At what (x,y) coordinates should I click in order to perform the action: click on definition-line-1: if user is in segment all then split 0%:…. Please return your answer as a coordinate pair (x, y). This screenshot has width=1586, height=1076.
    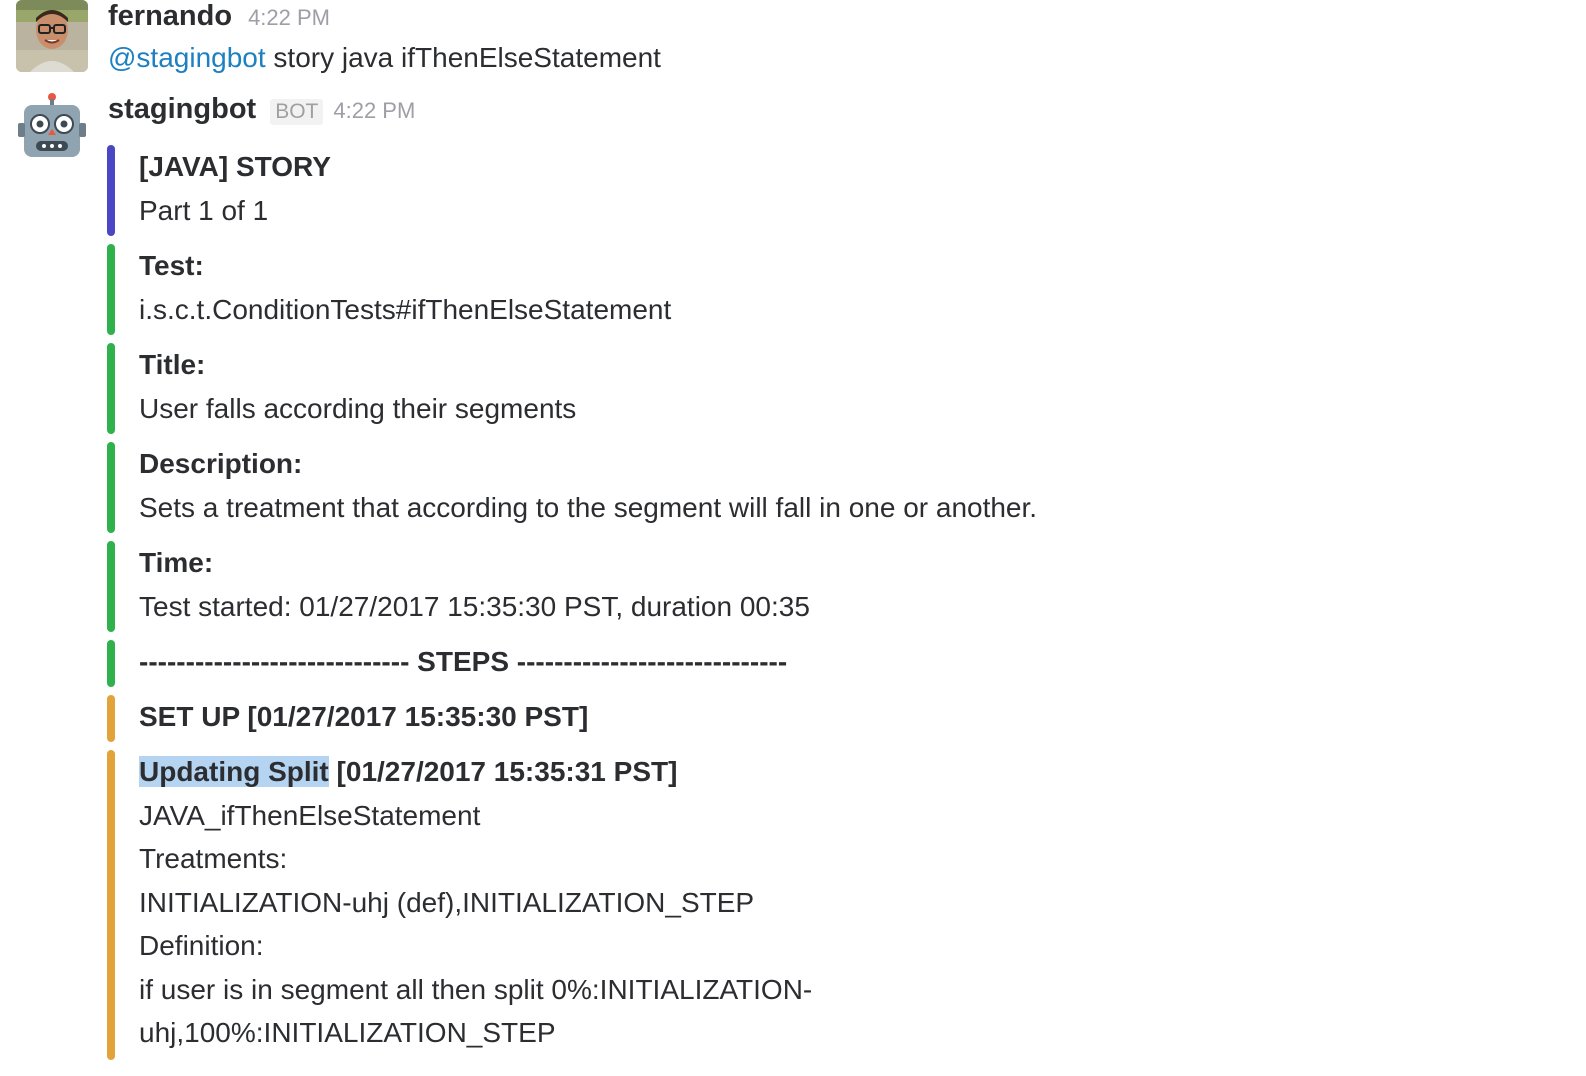
    Looking at the image, I should click on (476, 989).